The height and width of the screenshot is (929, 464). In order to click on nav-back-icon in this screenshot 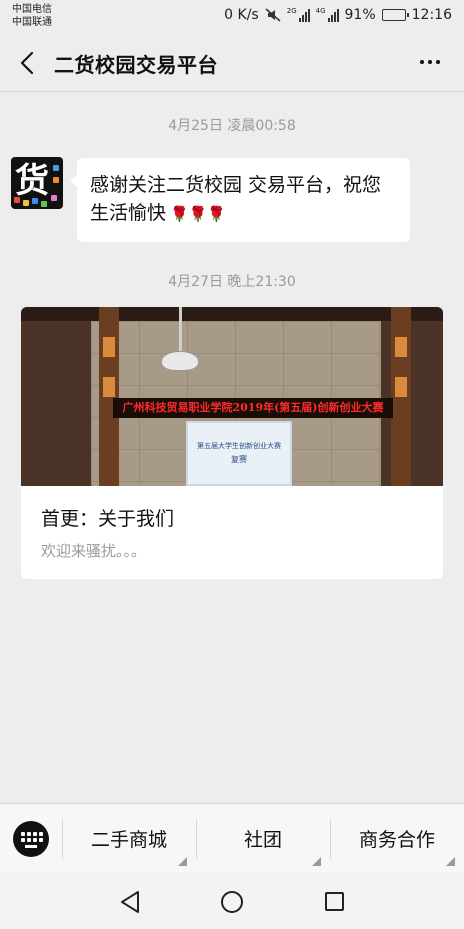, I will do `click(130, 902)`.